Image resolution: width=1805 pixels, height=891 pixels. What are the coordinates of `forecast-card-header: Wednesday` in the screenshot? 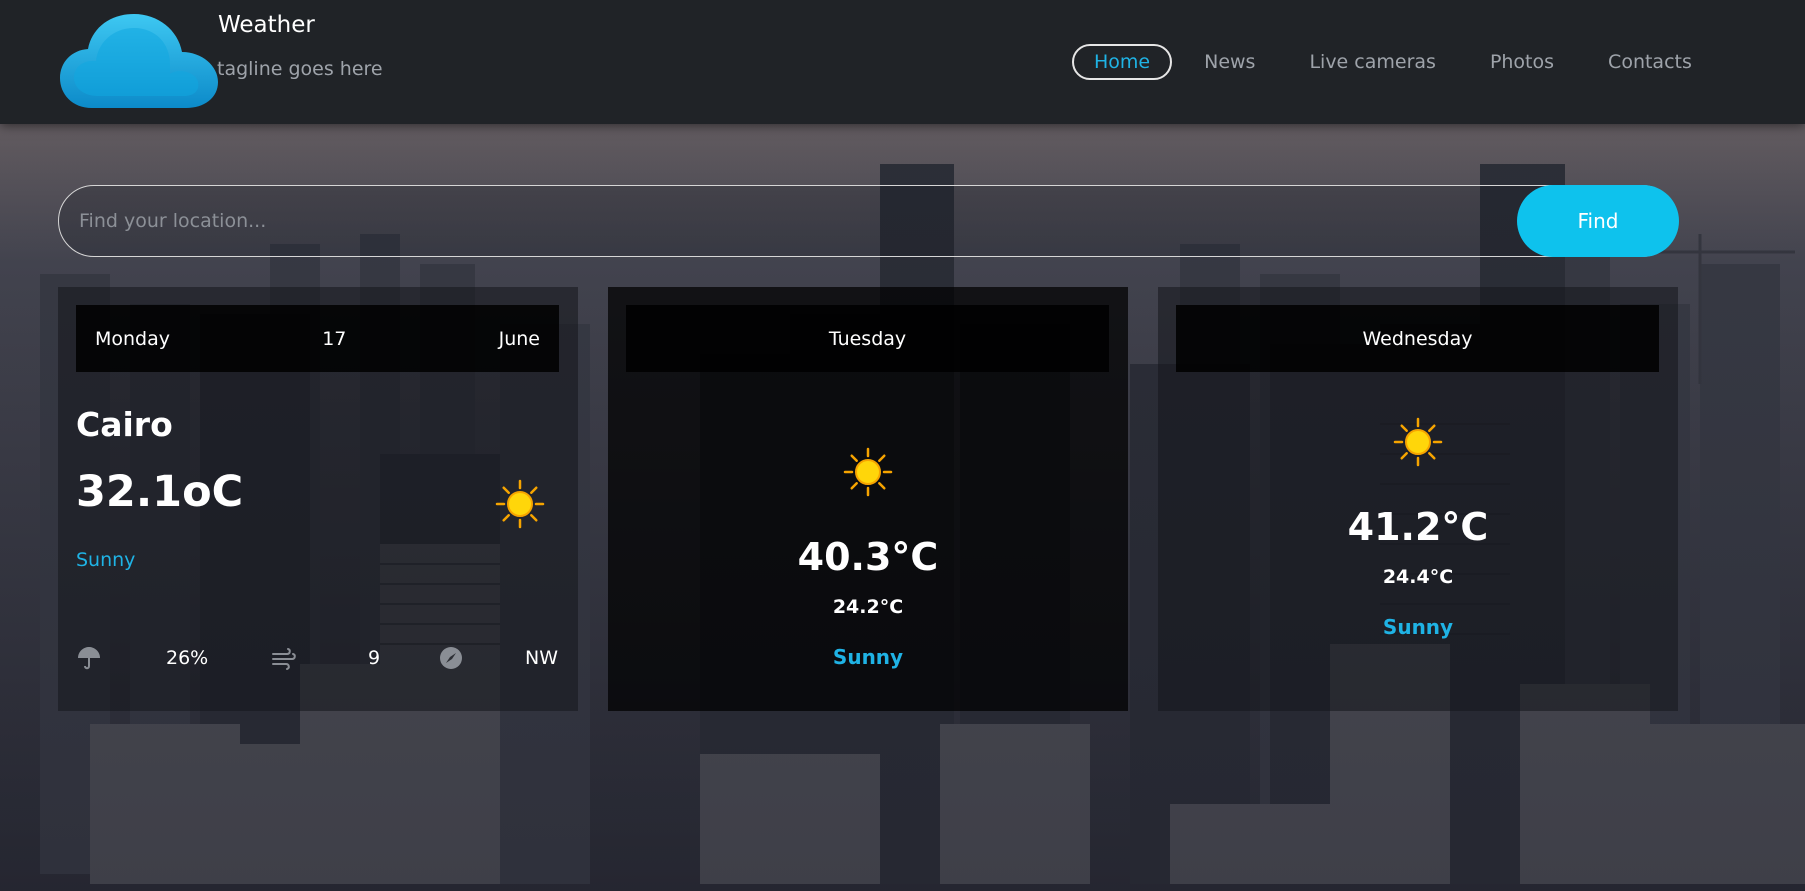 It's located at (1417, 338).